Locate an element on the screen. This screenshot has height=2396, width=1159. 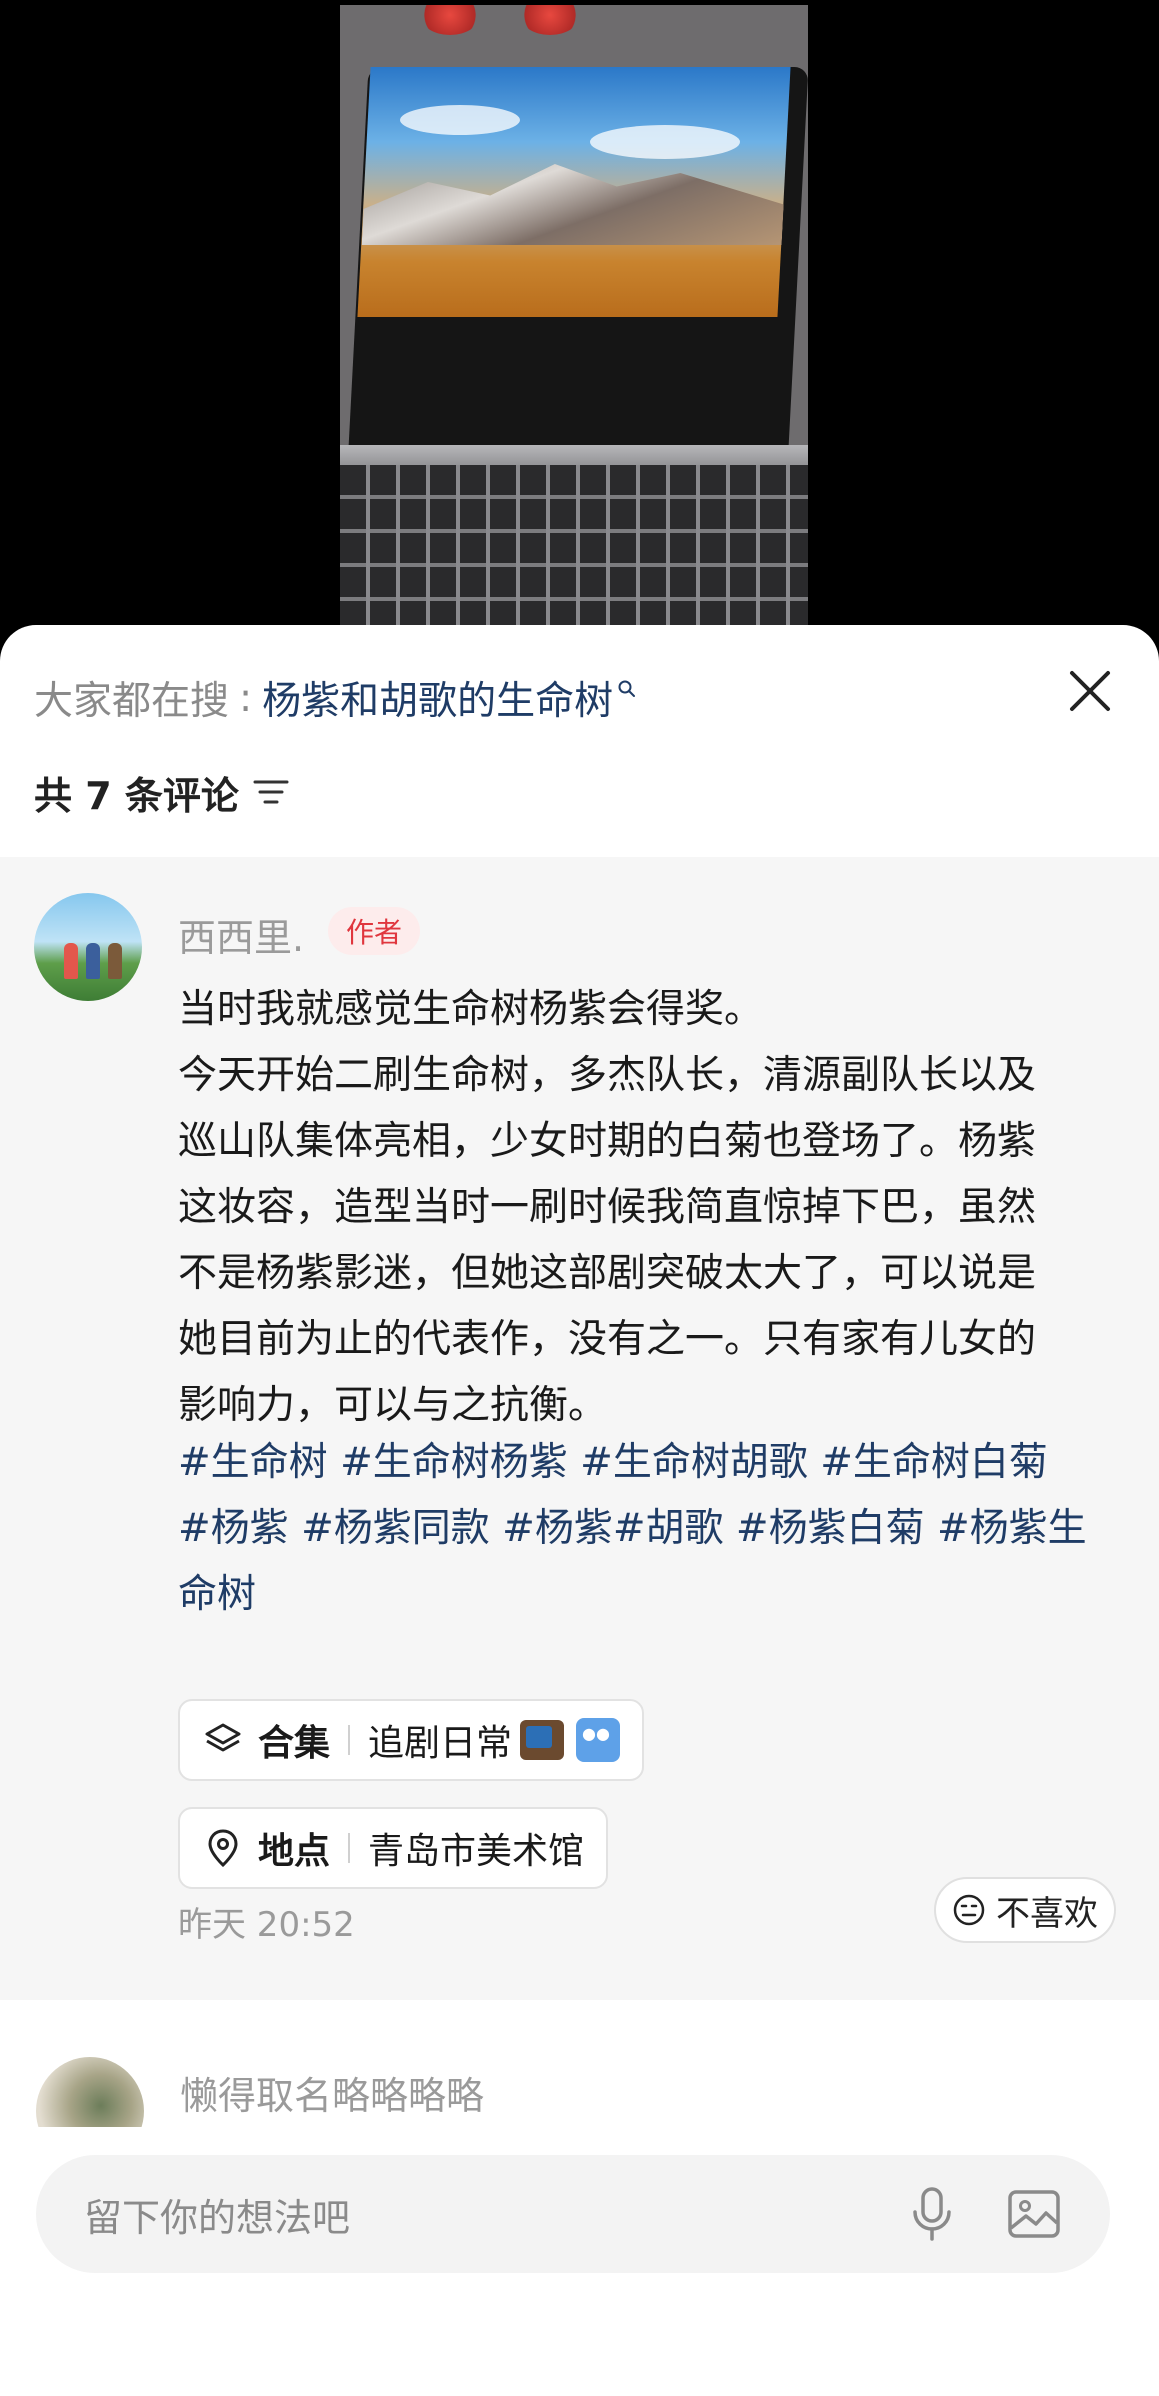
collection-chip: 合集 追剧日常 is located at coordinates (411, 1740).